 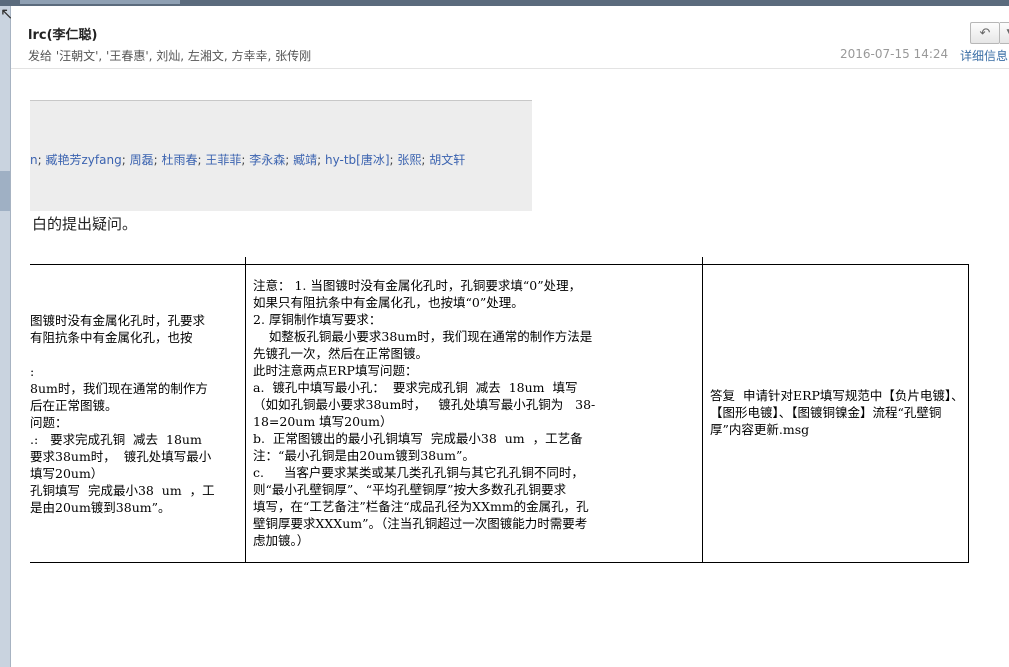 I want to click on details-link: 详细信息, so click(x=984, y=55).